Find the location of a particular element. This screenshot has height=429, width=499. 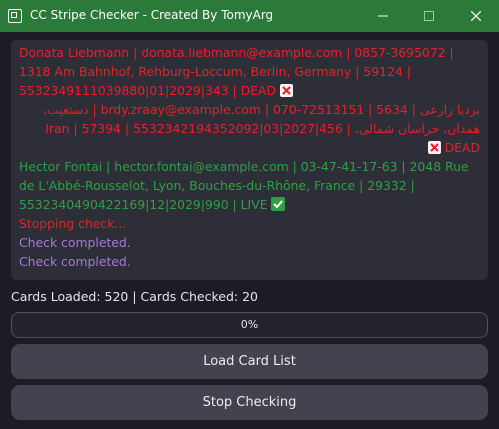

window-title: CC Stripe Checker - Created By TomyArg is located at coordinates (152, 15).